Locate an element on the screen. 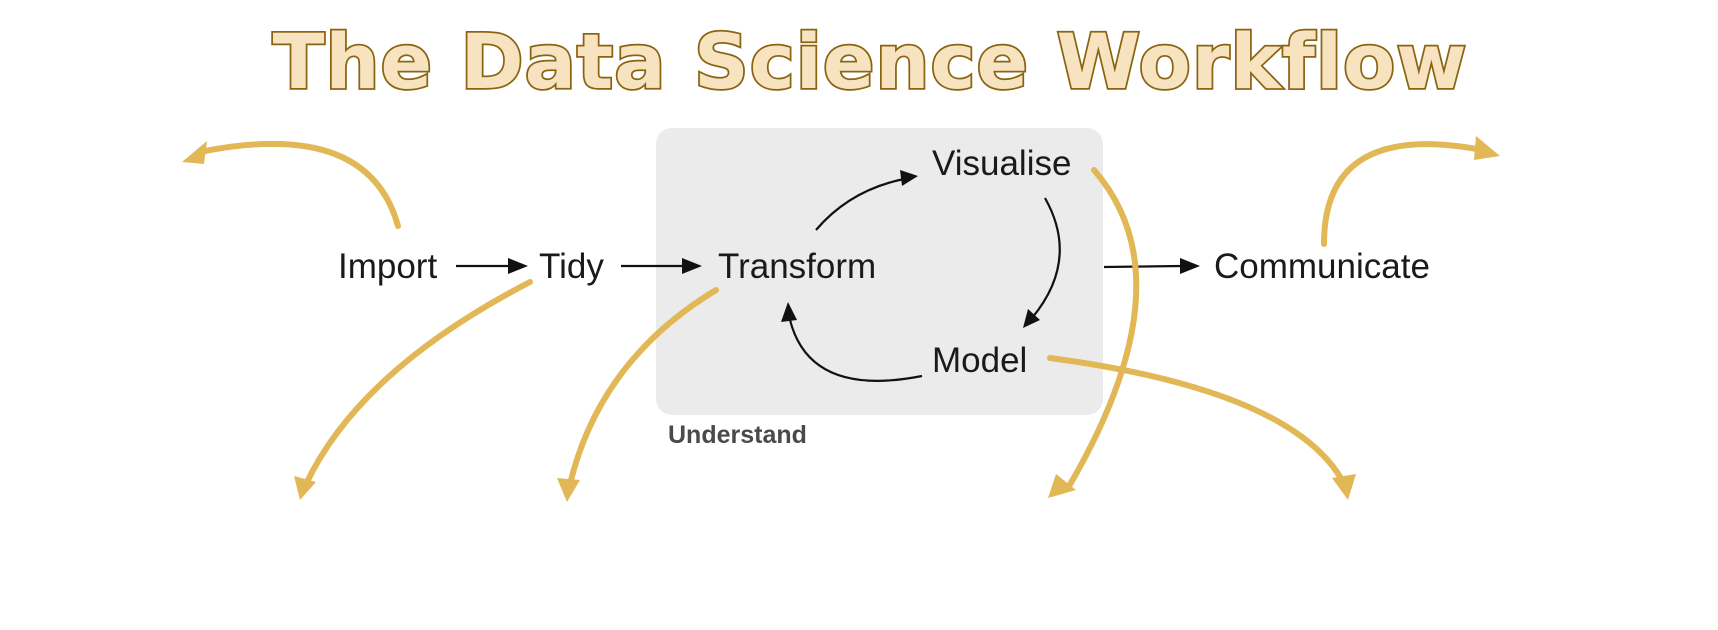 The width and height of the screenshot is (1718, 630). node-communicate: Communicate is located at coordinates (1322, 266).